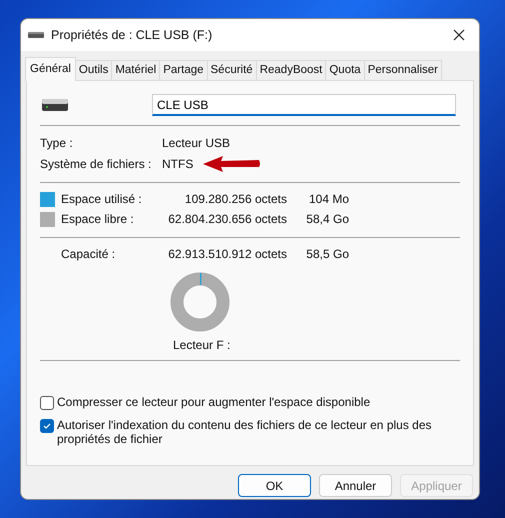 The image size is (505, 518). What do you see at coordinates (227, 219) in the screenshot?
I see `space-bytes: 62.804.230.656 octets` at bounding box center [227, 219].